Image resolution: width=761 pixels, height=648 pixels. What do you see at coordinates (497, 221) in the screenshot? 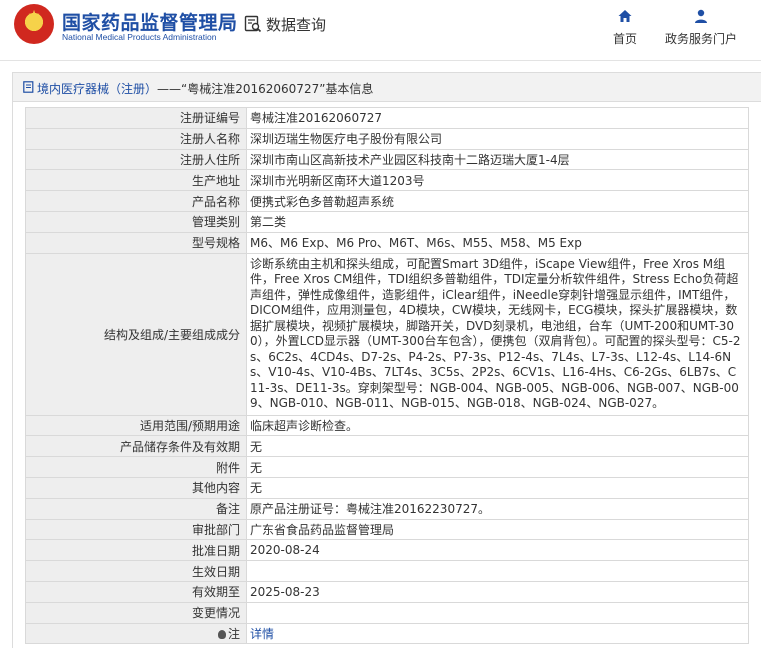
I see `field-value: 第二类` at bounding box center [497, 221].